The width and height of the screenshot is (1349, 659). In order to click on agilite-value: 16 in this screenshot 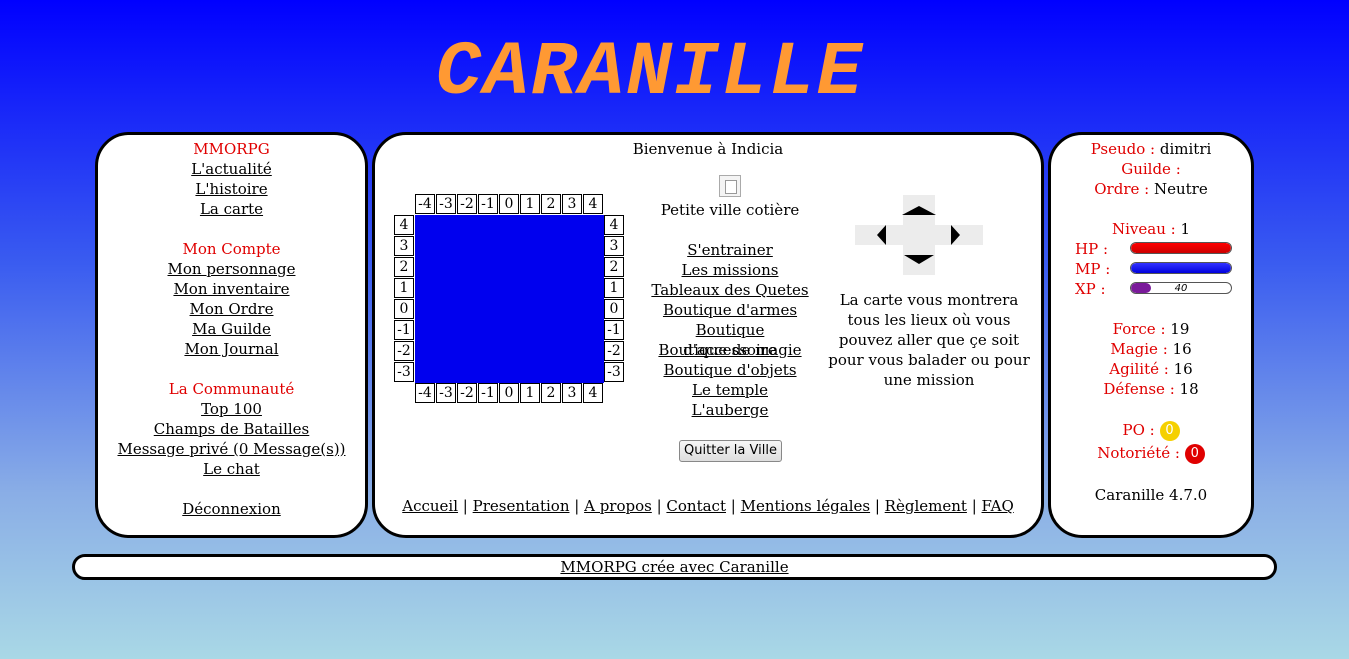, I will do `click(1183, 369)`.